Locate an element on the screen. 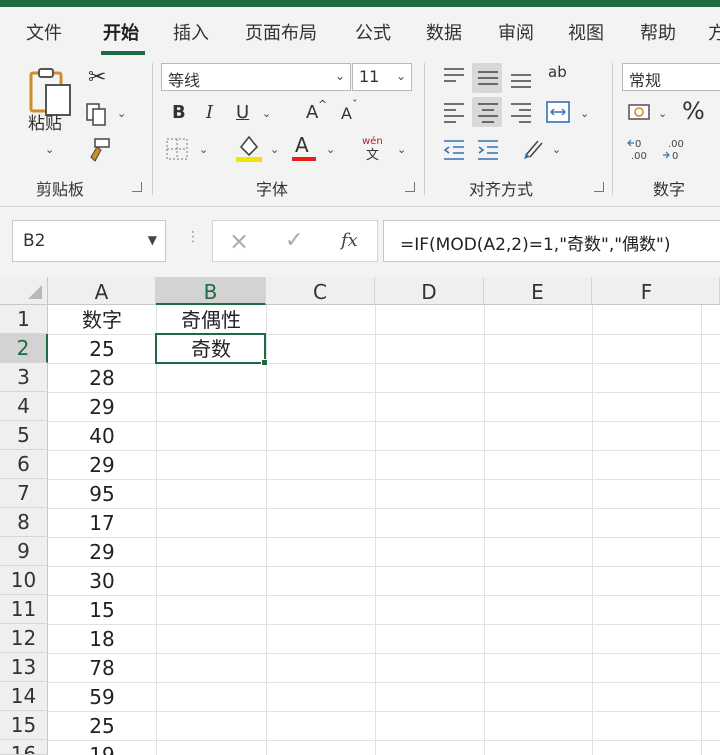 The height and width of the screenshot is (755, 720). row-header: 10 is located at coordinates (24, 580).